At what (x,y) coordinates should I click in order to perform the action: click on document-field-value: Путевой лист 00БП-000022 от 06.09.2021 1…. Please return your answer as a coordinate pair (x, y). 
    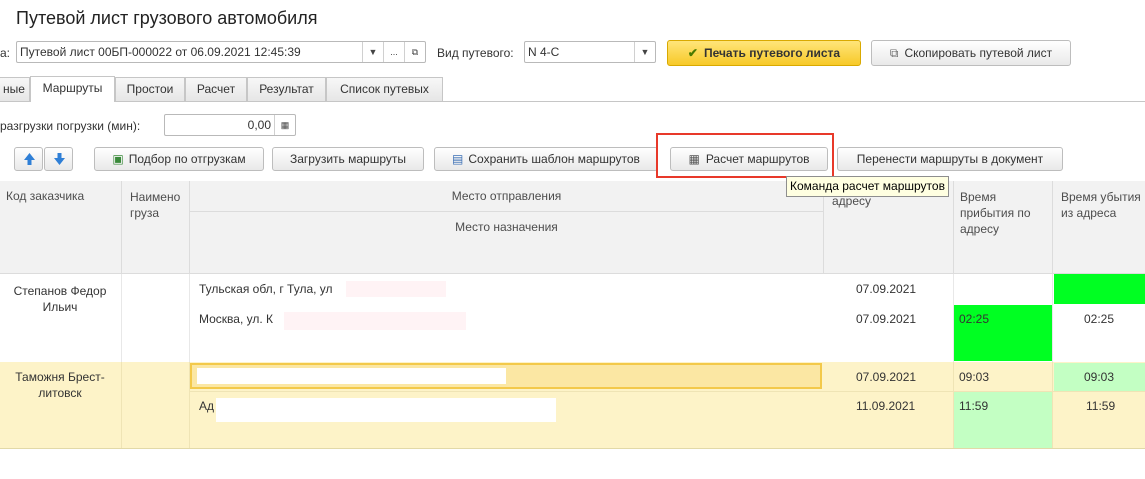
    Looking at the image, I should click on (160, 52).